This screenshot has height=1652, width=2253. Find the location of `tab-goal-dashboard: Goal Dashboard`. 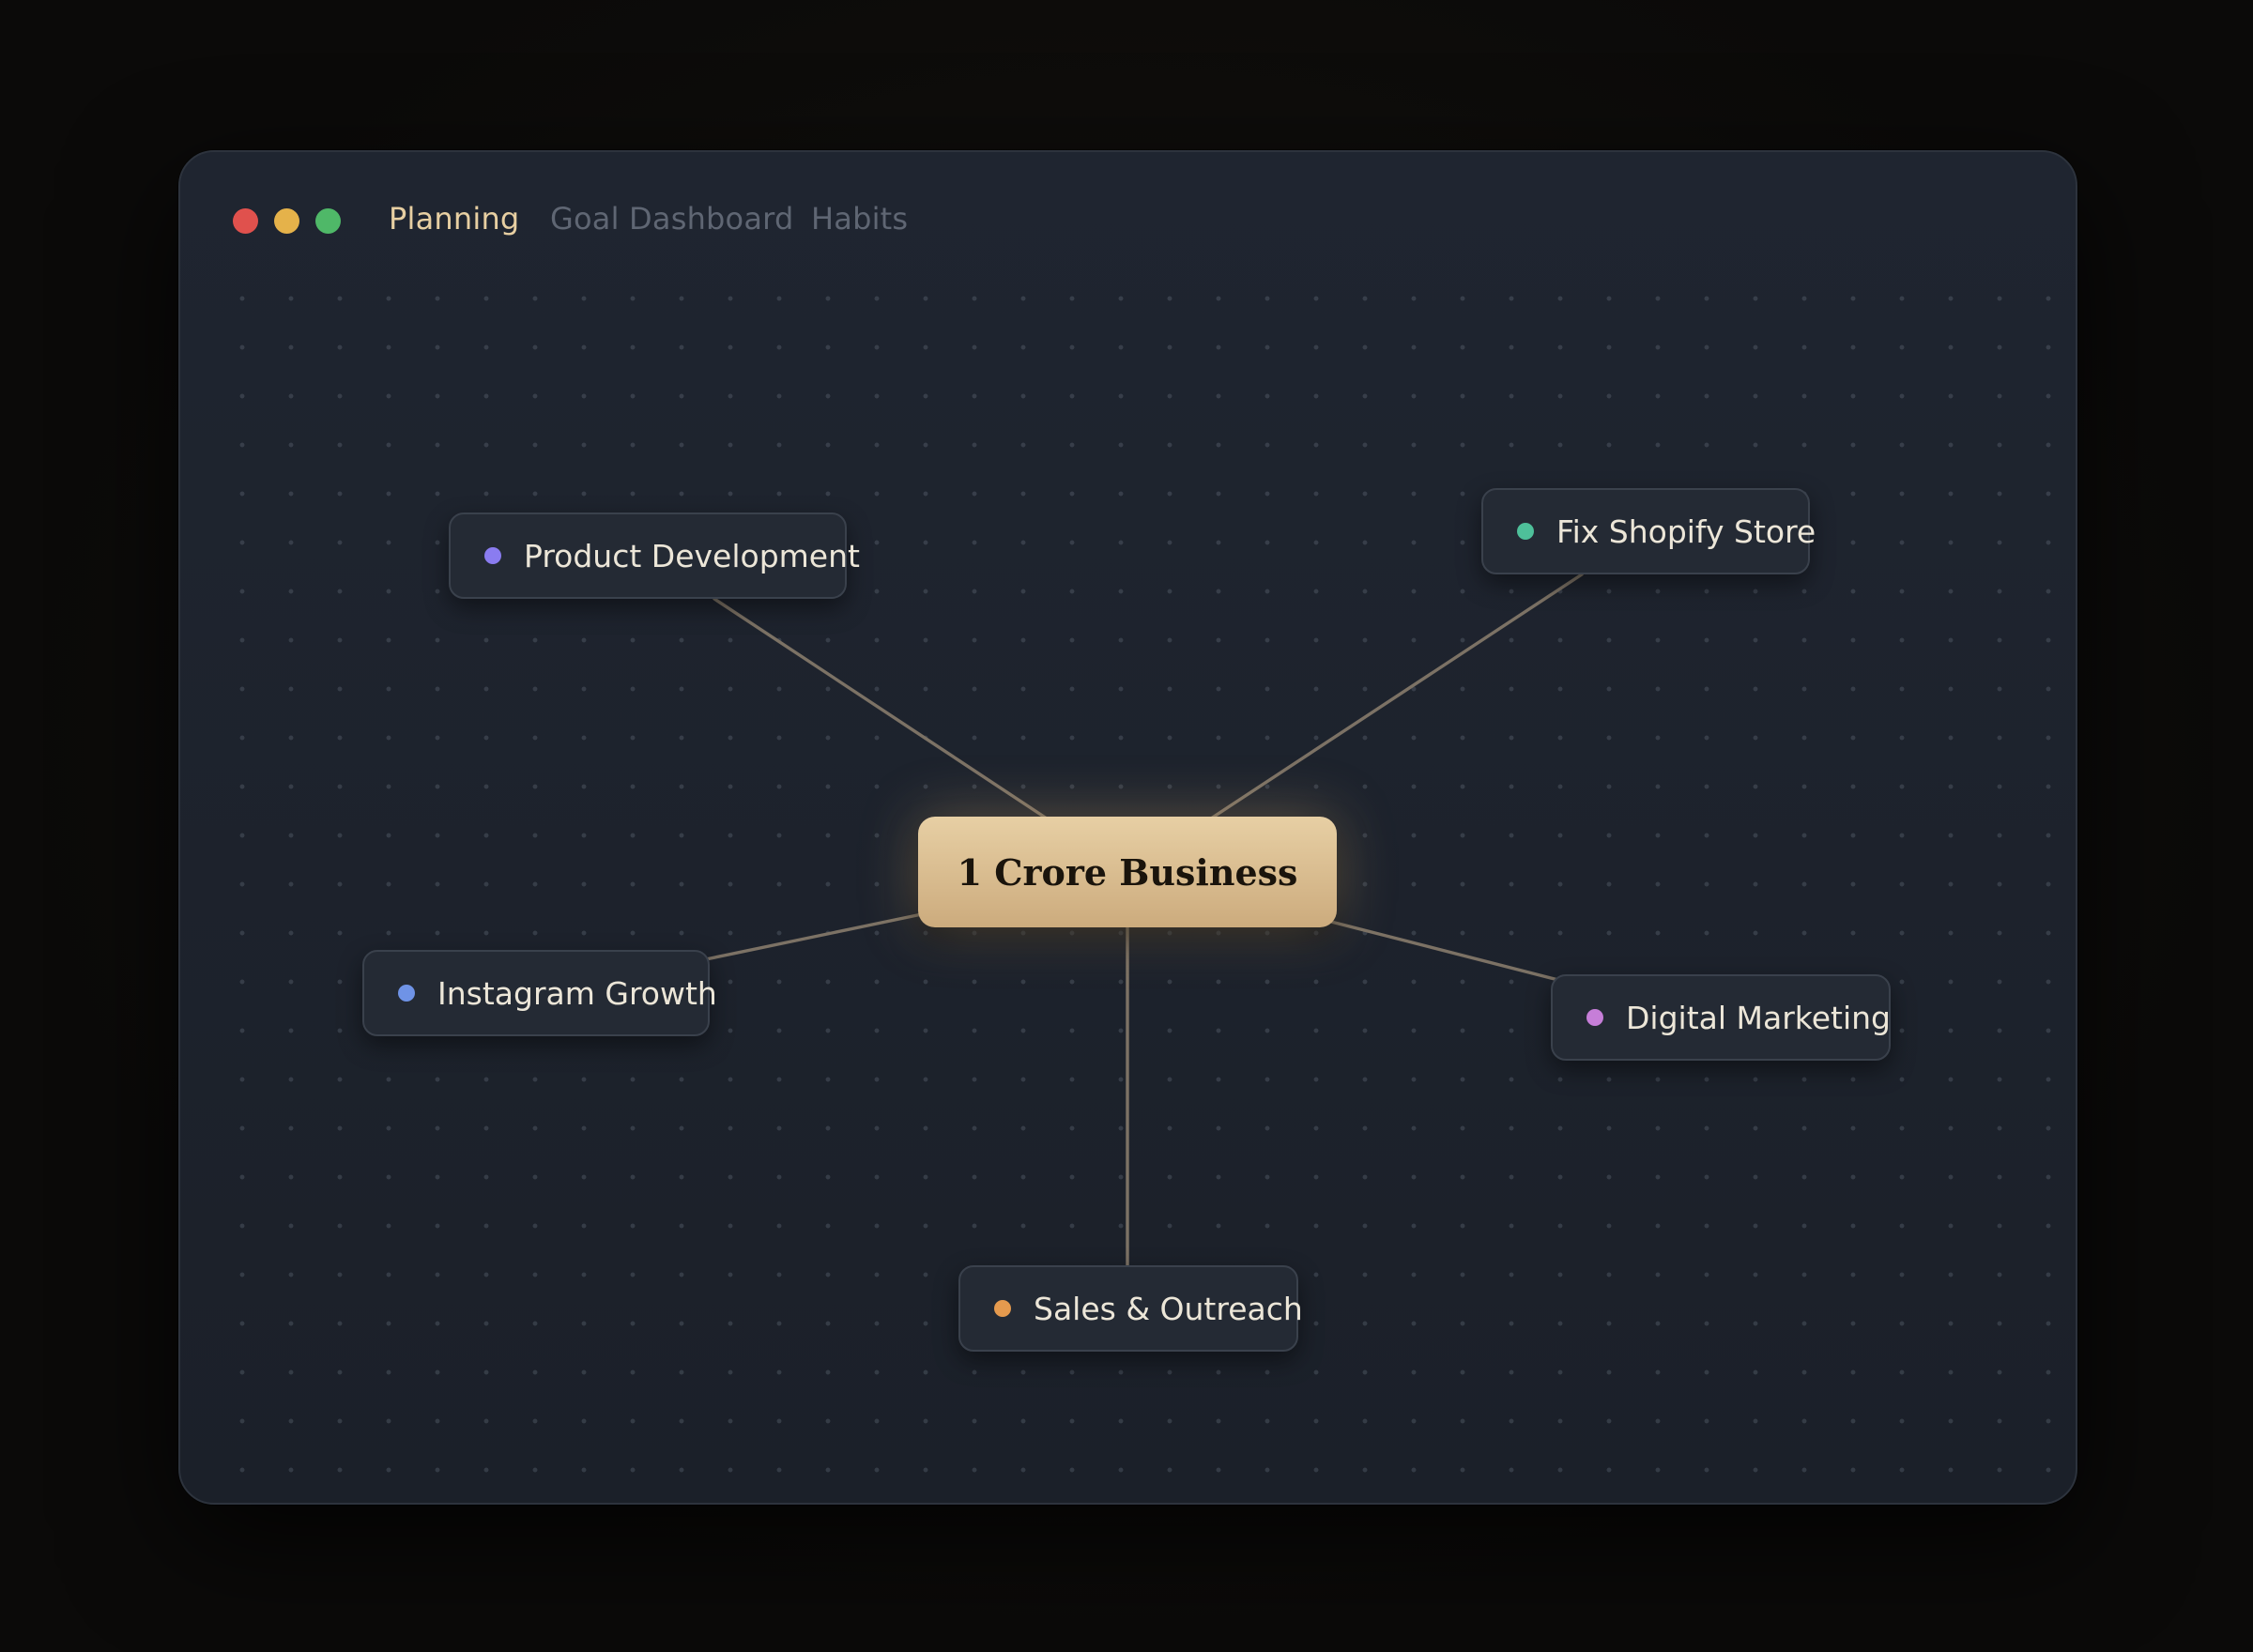

tab-goal-dashboard: Goal Dashboard is located at coordinates (671, 219).